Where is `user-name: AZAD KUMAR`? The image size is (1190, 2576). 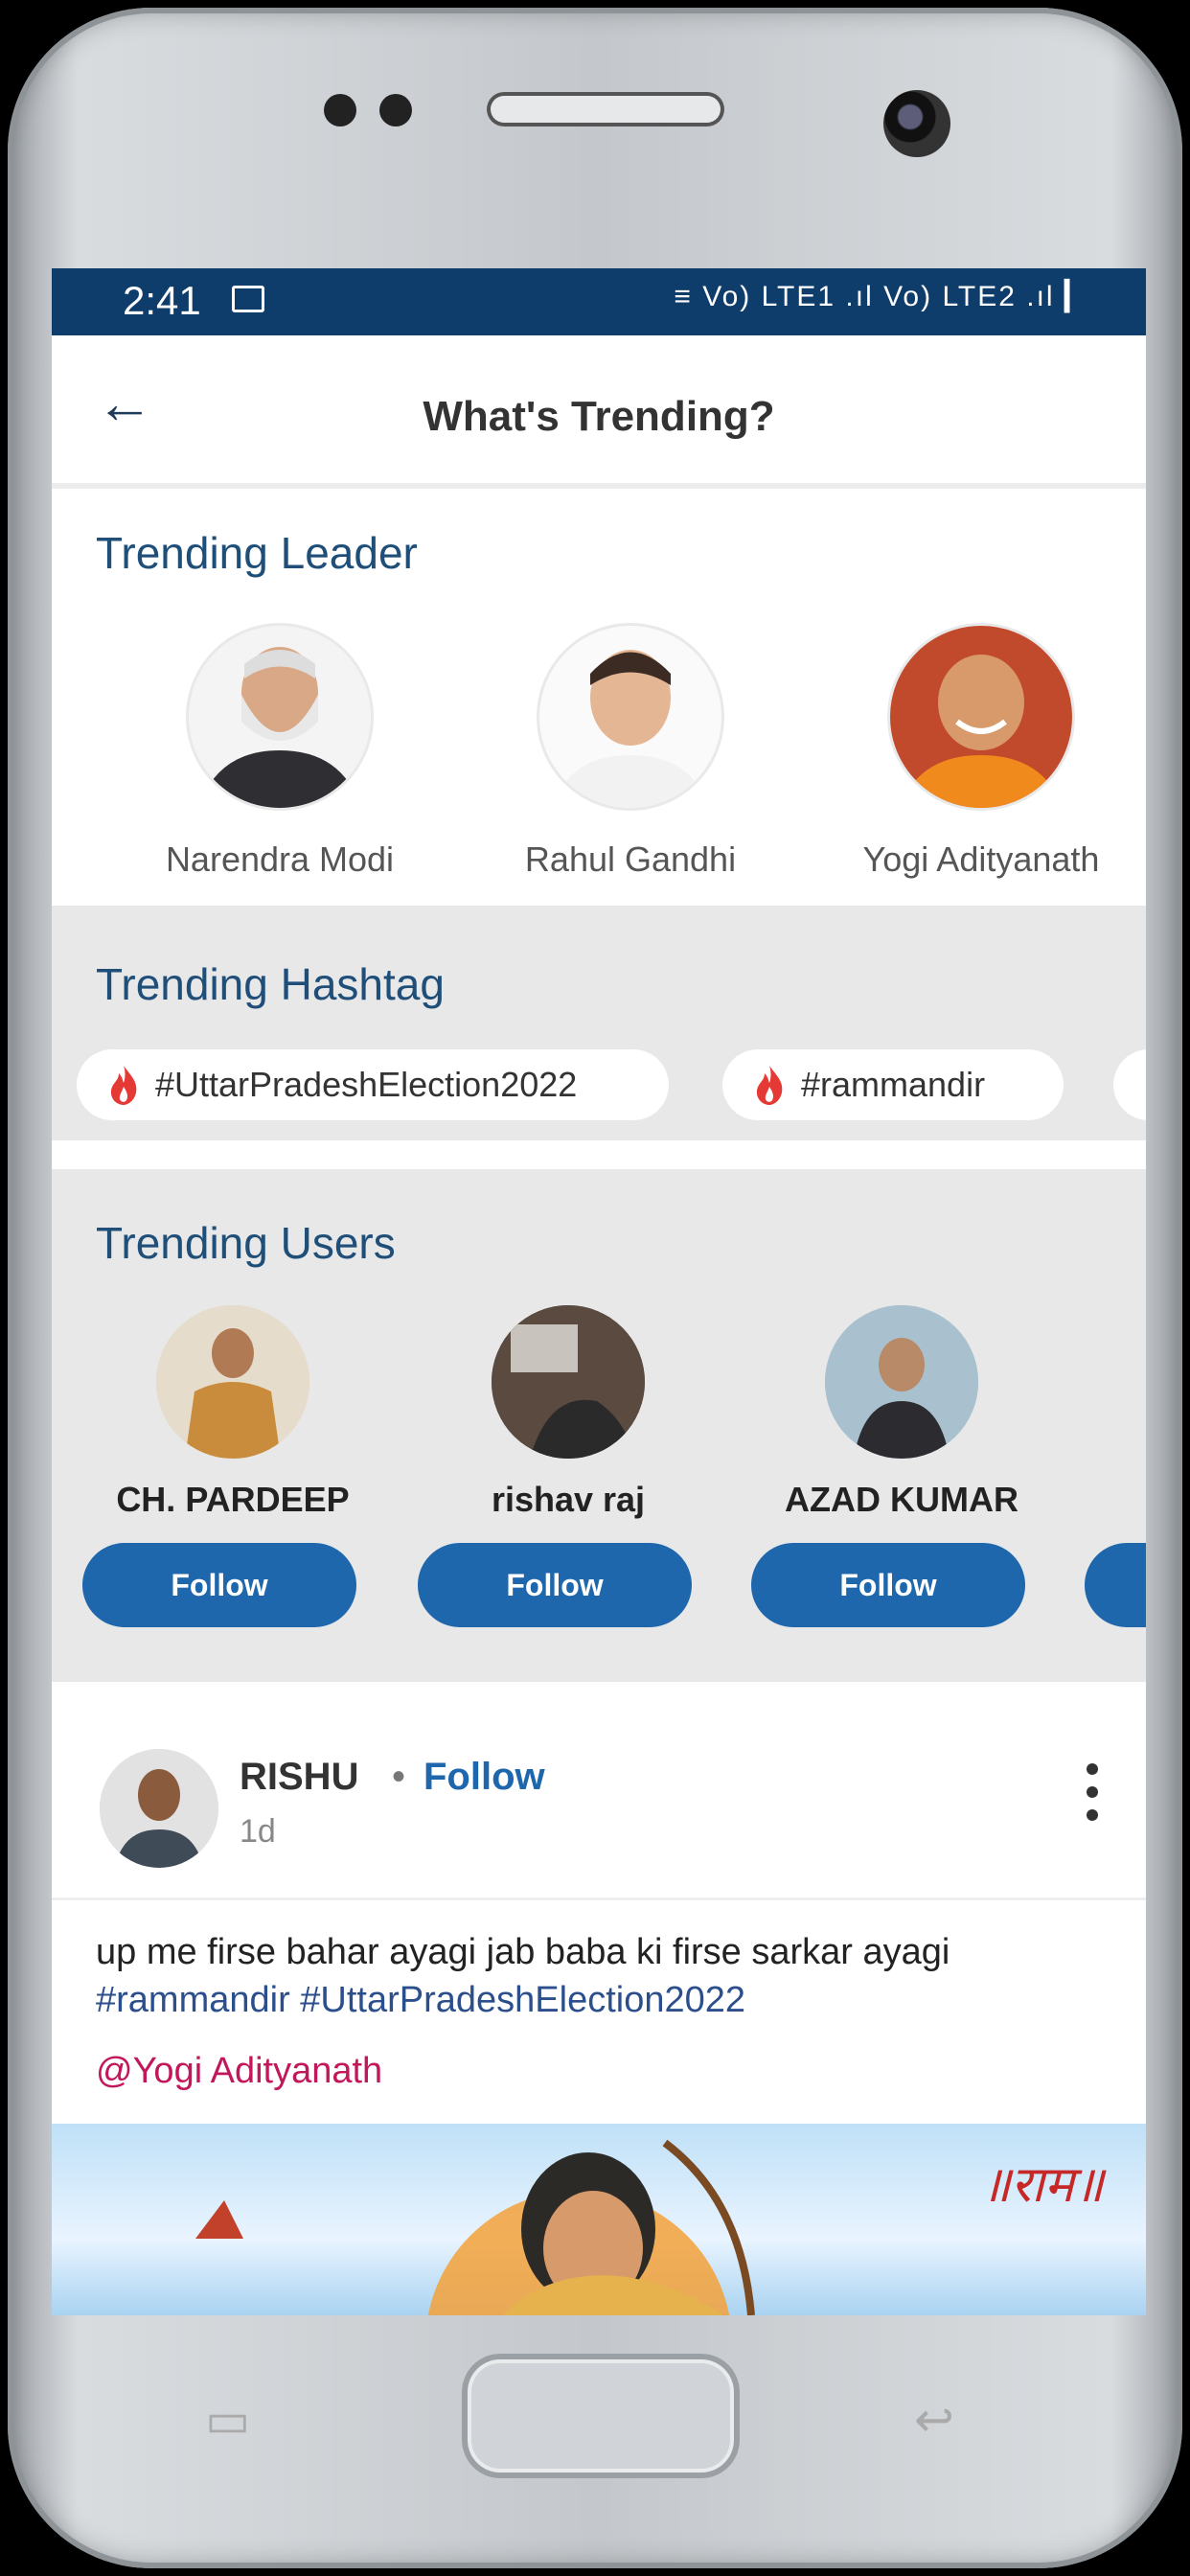
user-name: AZAD KUMAR is located at coordinates (902, 1499).